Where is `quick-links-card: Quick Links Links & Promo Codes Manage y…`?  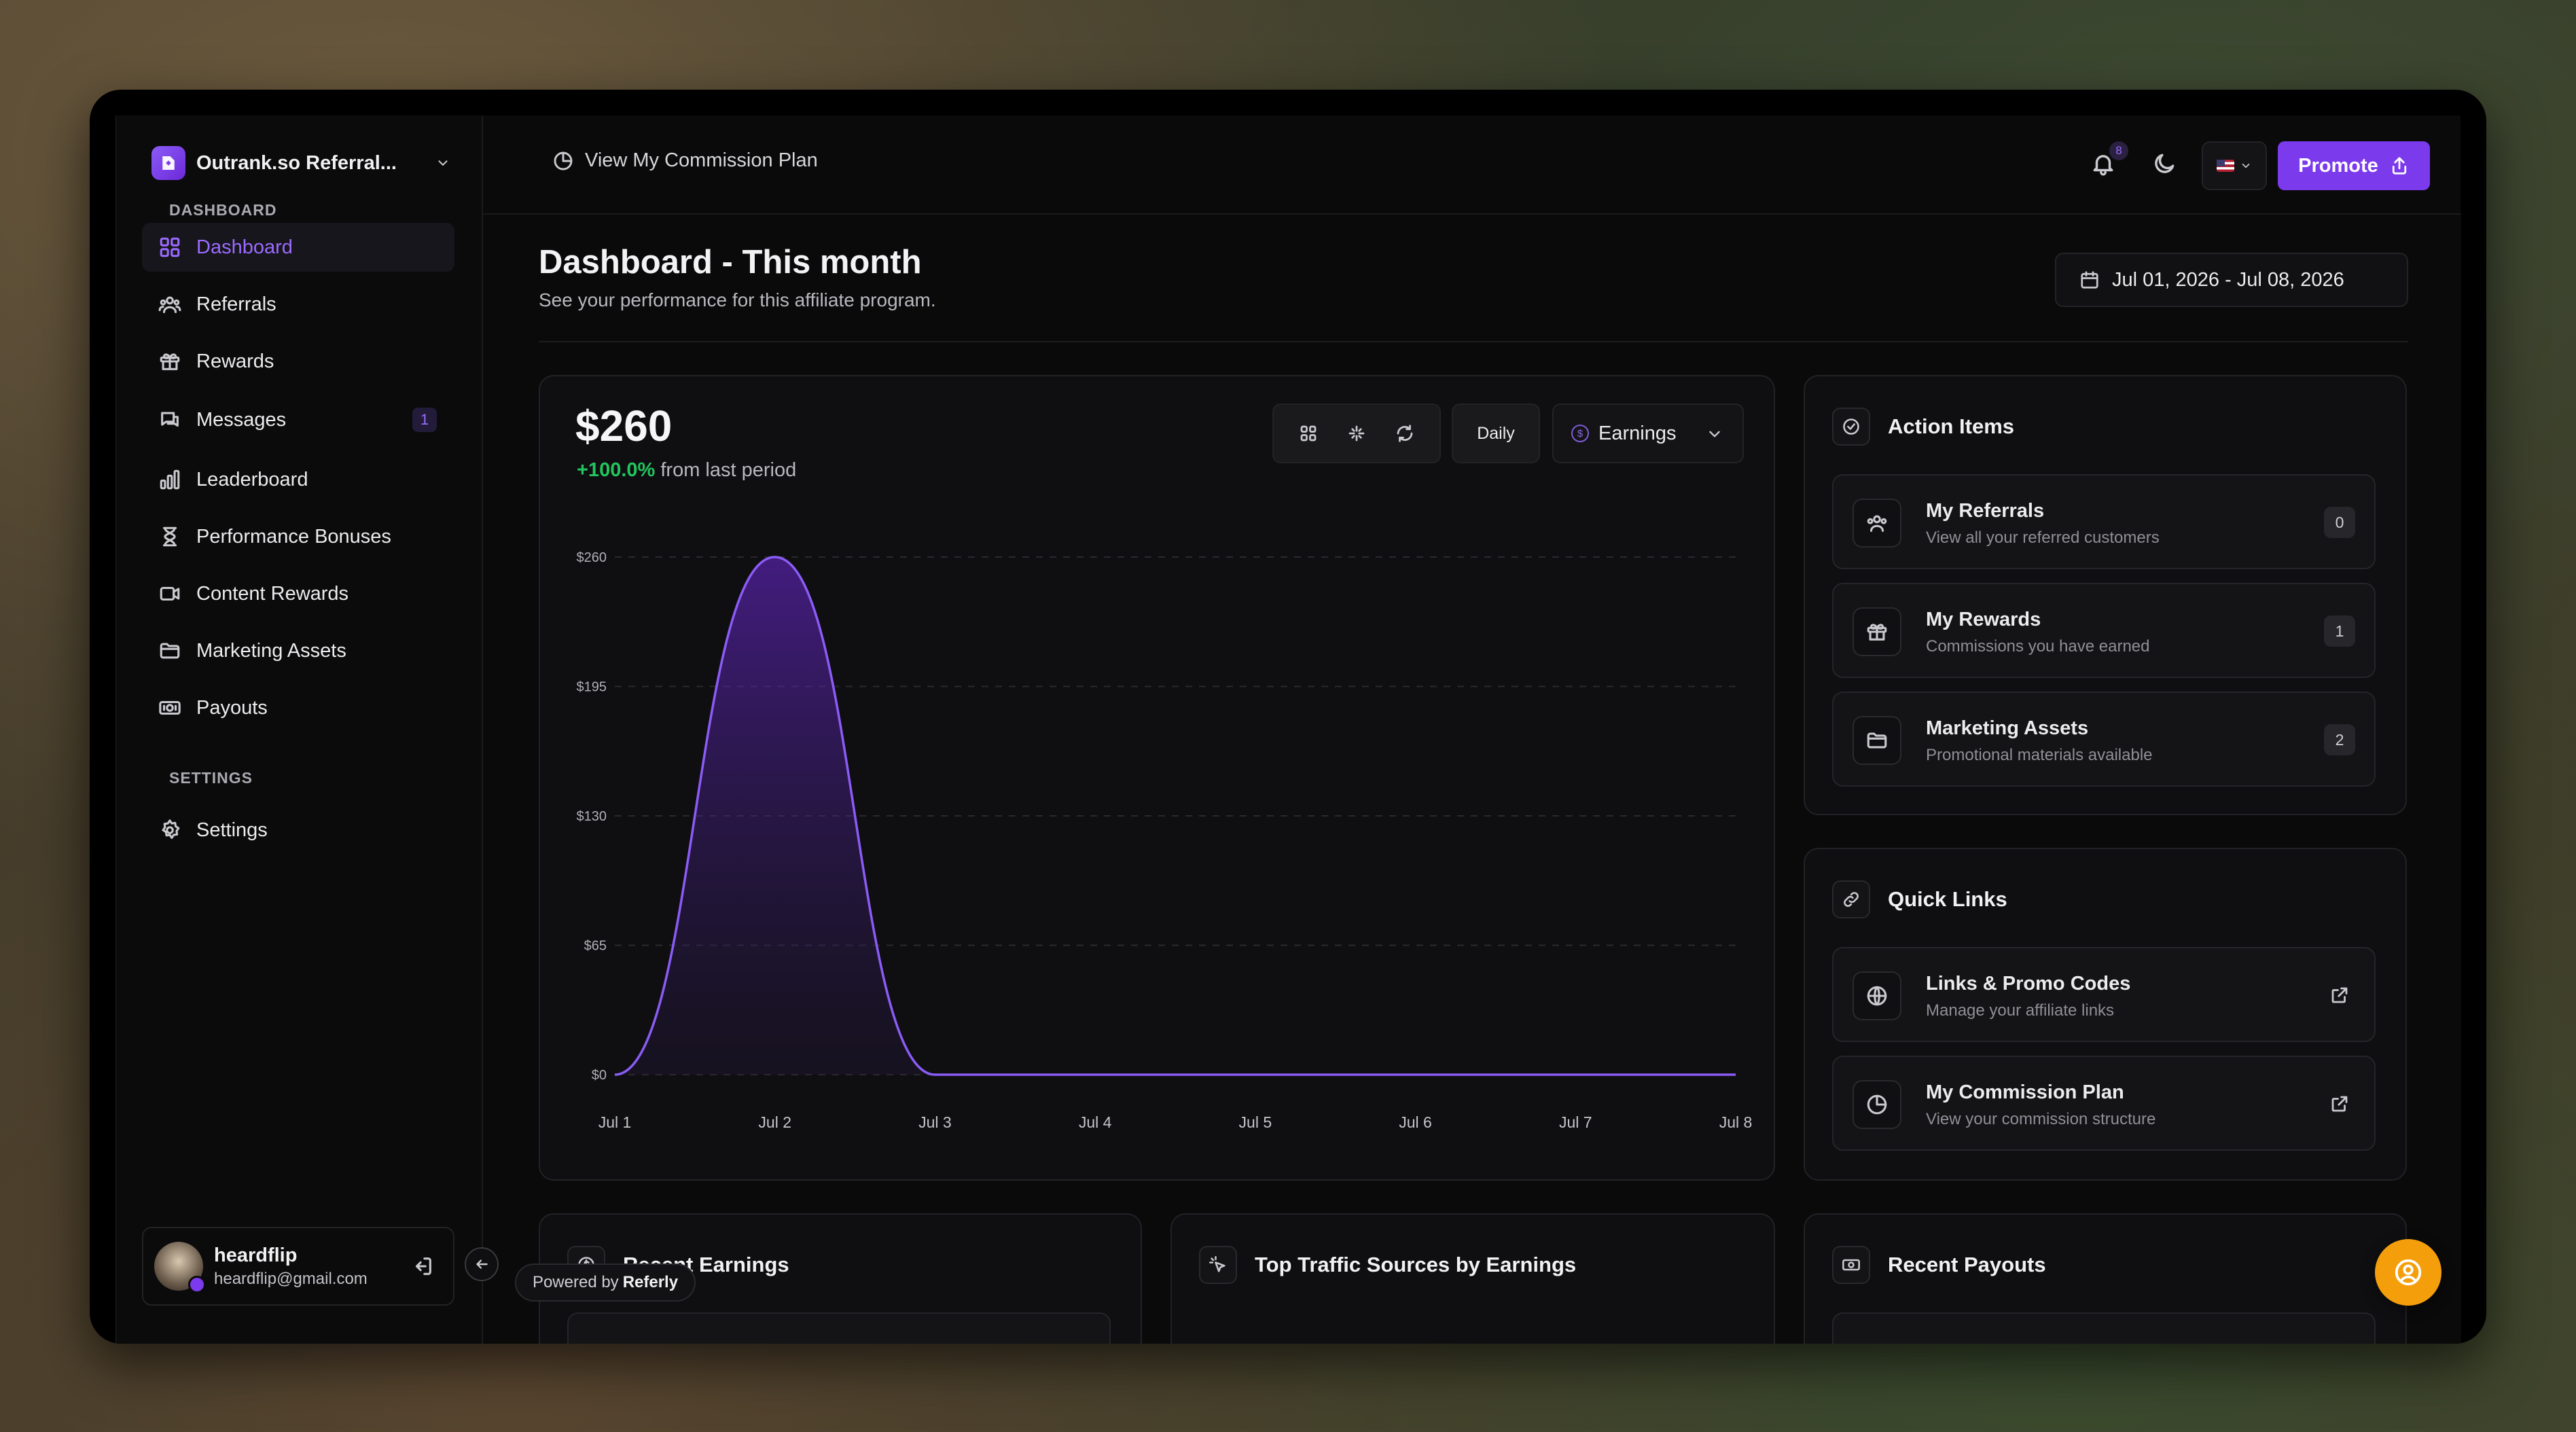
quick-links-card: Quick Links Links & Promo Codes Manage y… is located at coordinates (2106, 1014).